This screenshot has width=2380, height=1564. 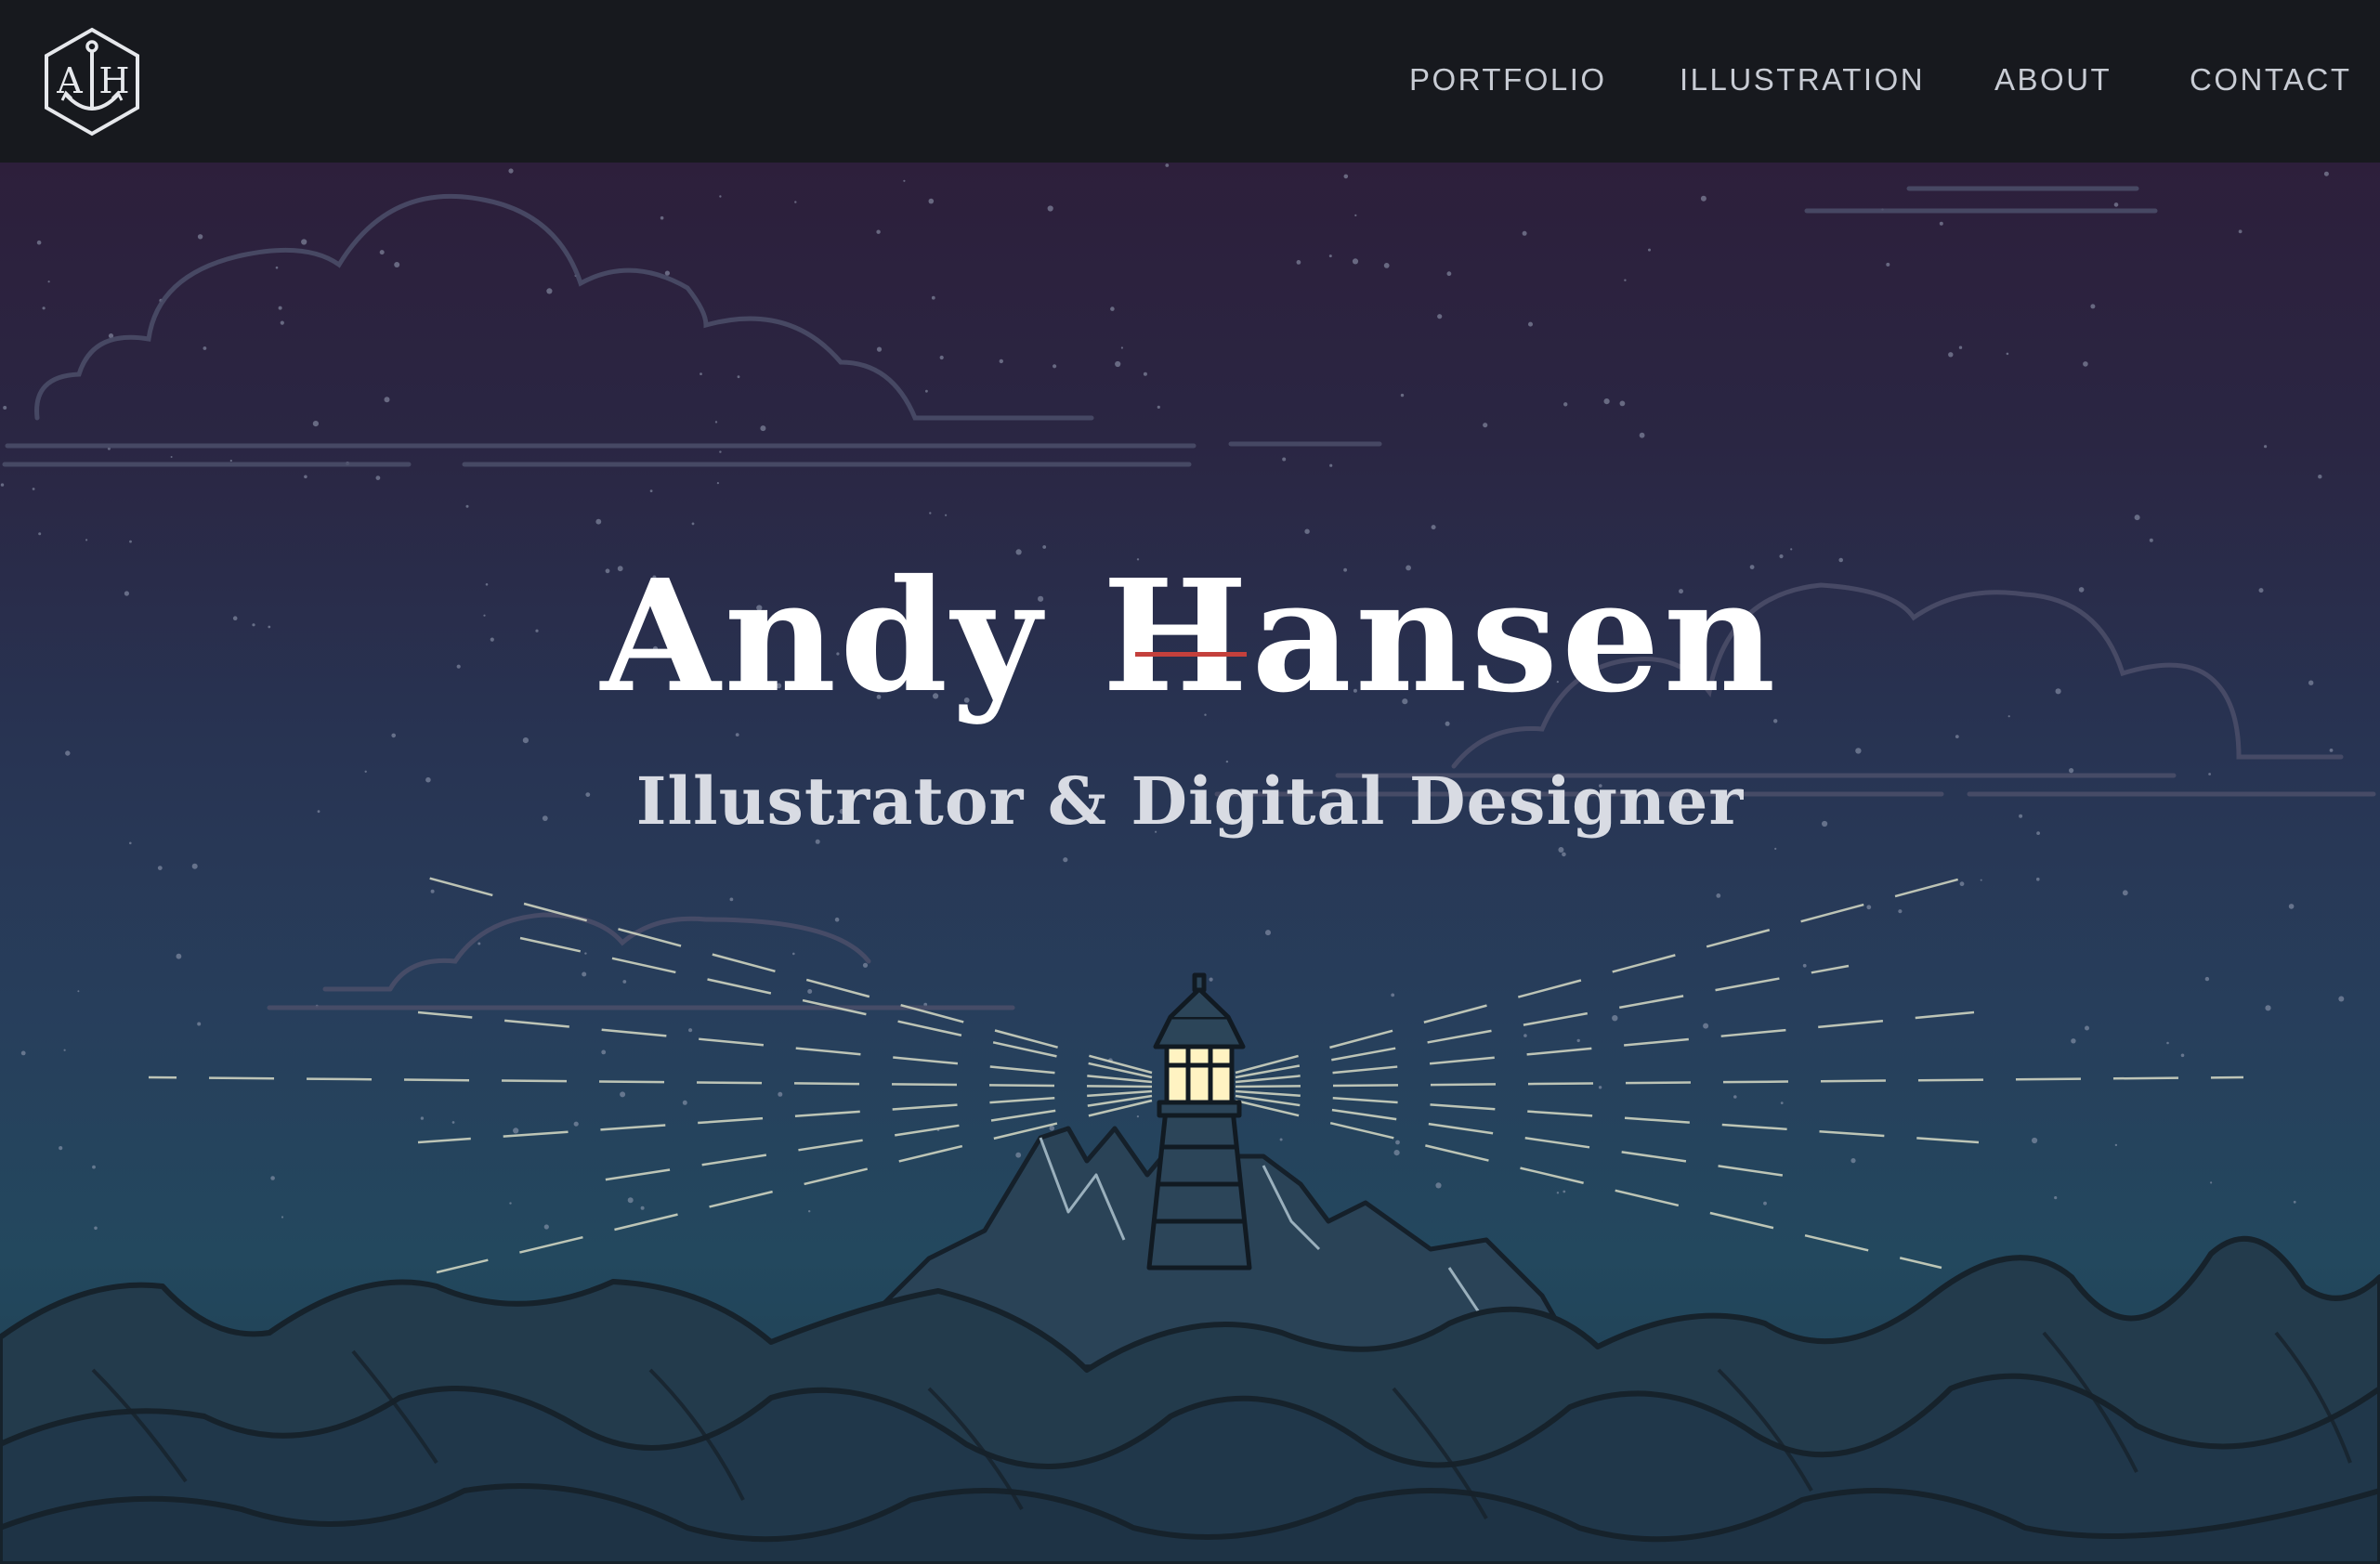 I want to click on top-navbar: A H PORTFOLIO ILLUSTRATION ABOUT CONTACT, so click(x=1190, y=81).